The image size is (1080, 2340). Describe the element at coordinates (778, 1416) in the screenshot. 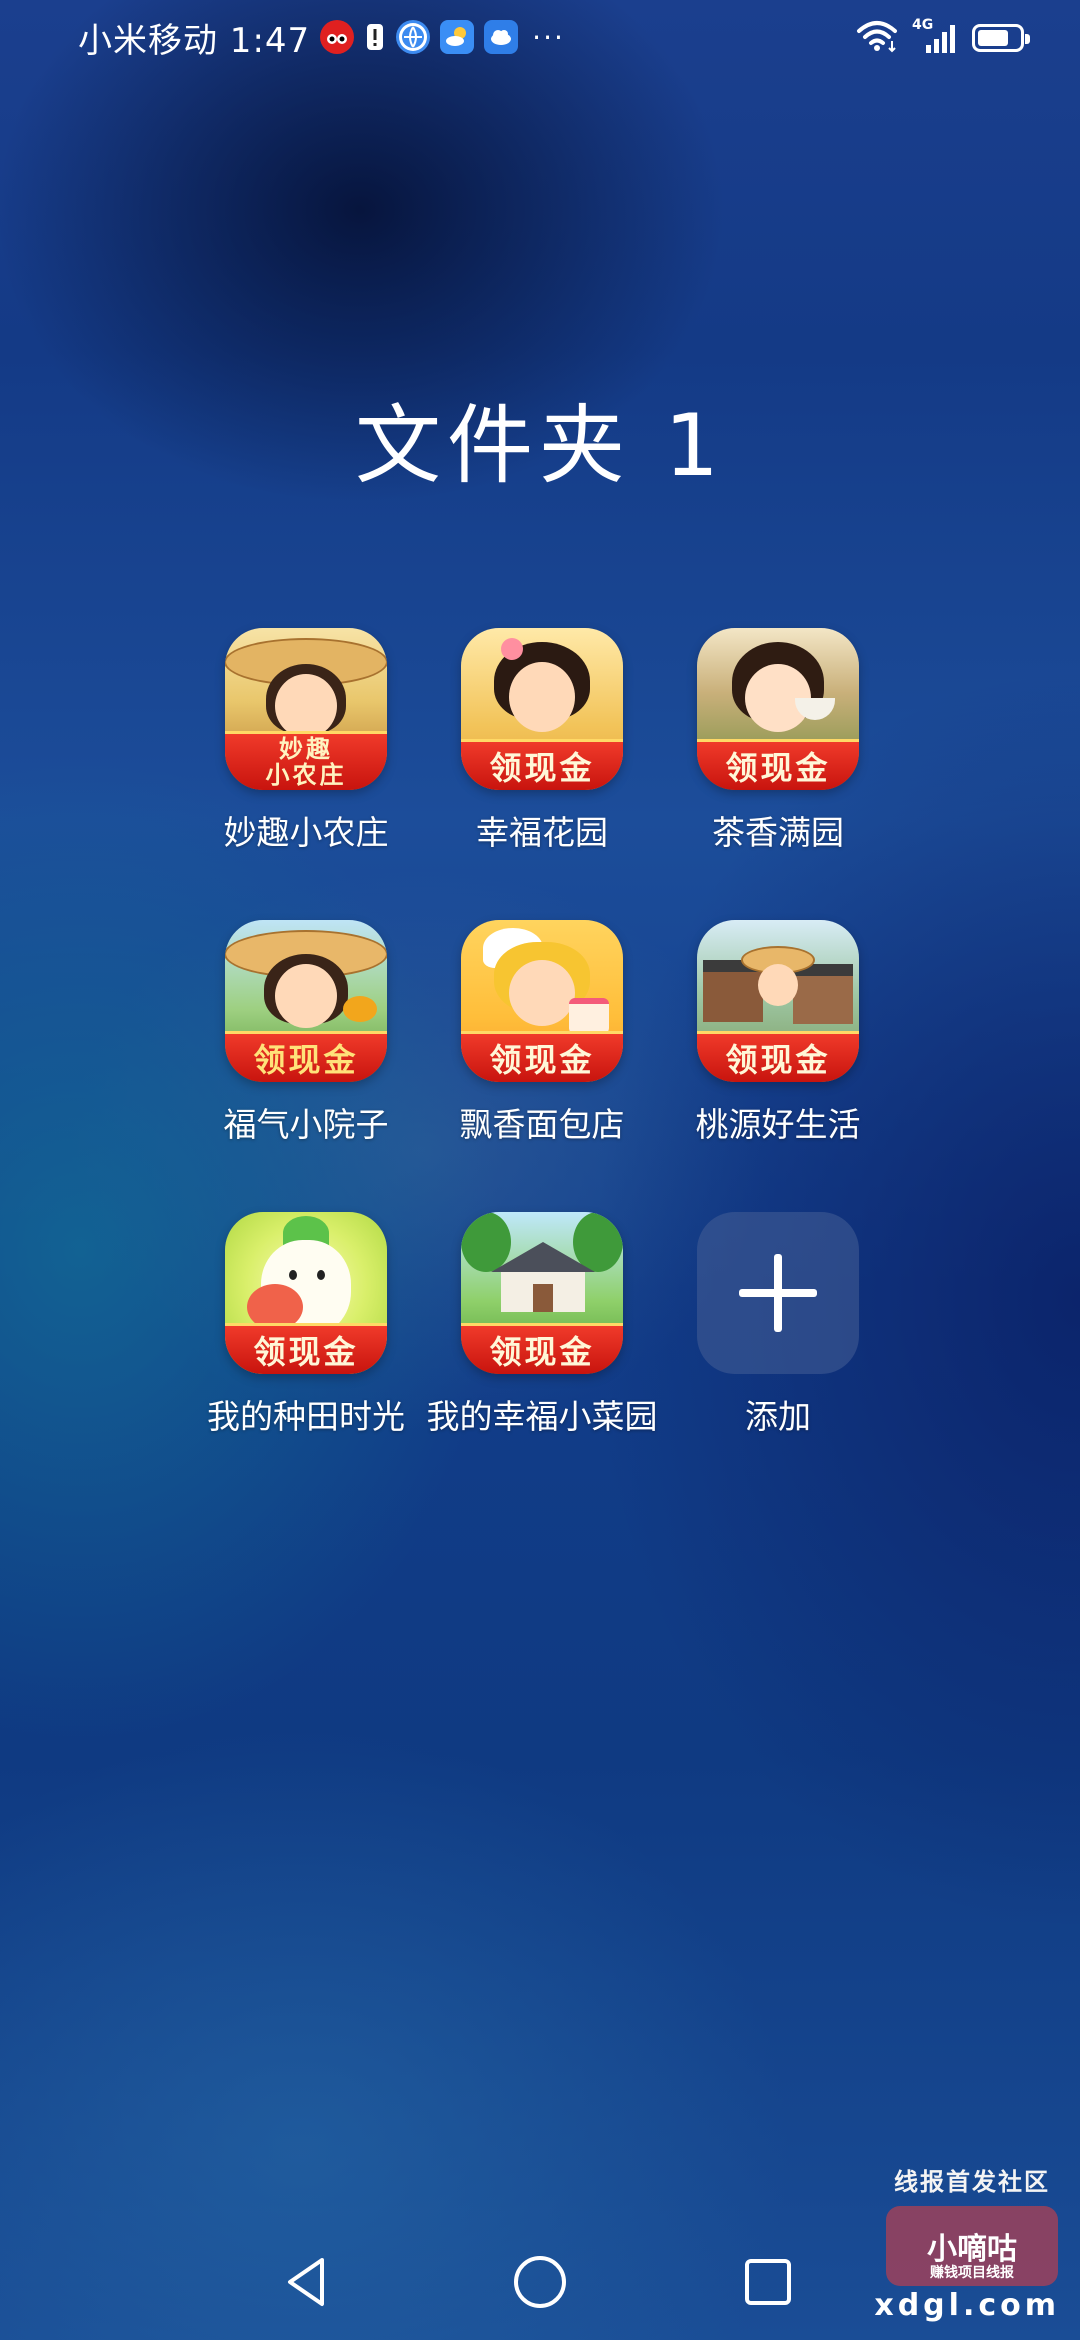

I see `add-app-label: 添加` at that location.